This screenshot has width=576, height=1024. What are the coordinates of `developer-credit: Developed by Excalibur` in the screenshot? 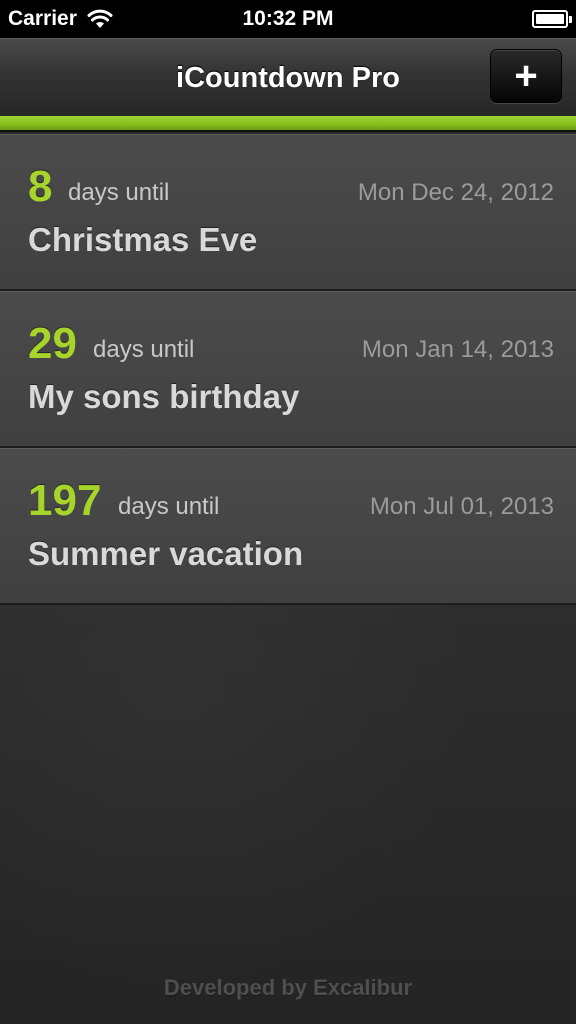 It's located at (288, 987).